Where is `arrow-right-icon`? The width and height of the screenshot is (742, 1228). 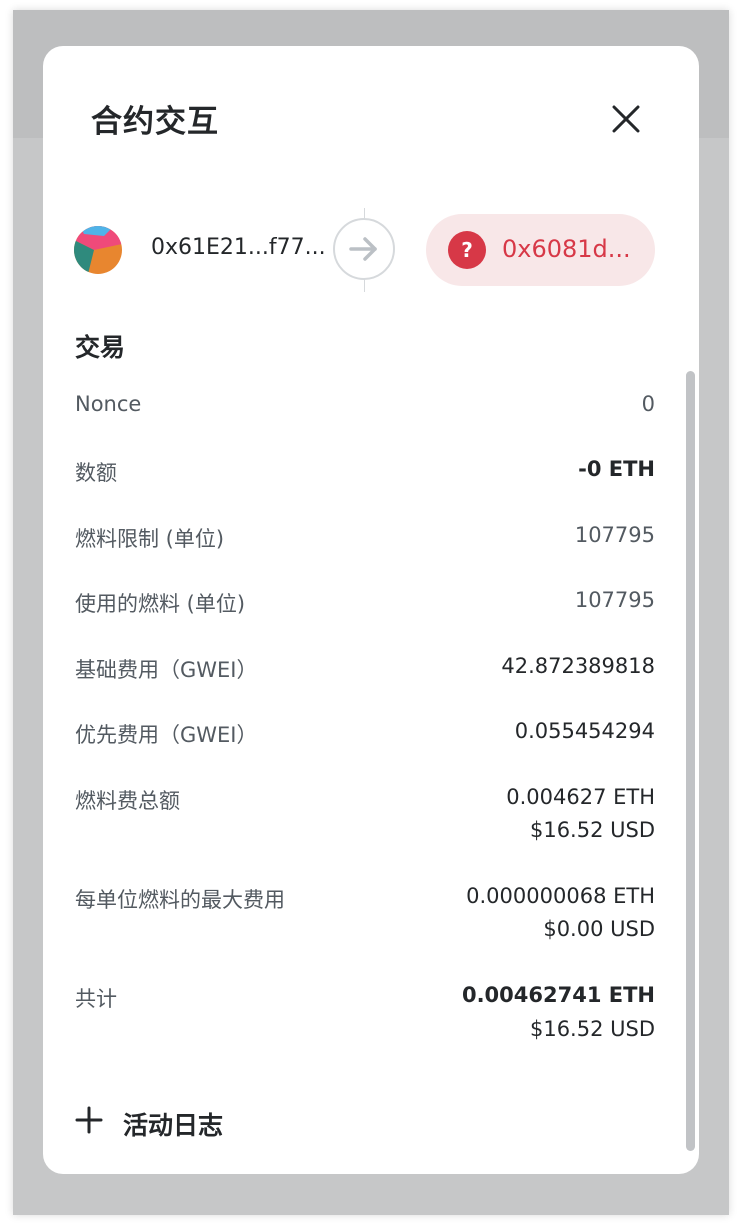
arrow-right-icon is located at coordinates (363, 249).